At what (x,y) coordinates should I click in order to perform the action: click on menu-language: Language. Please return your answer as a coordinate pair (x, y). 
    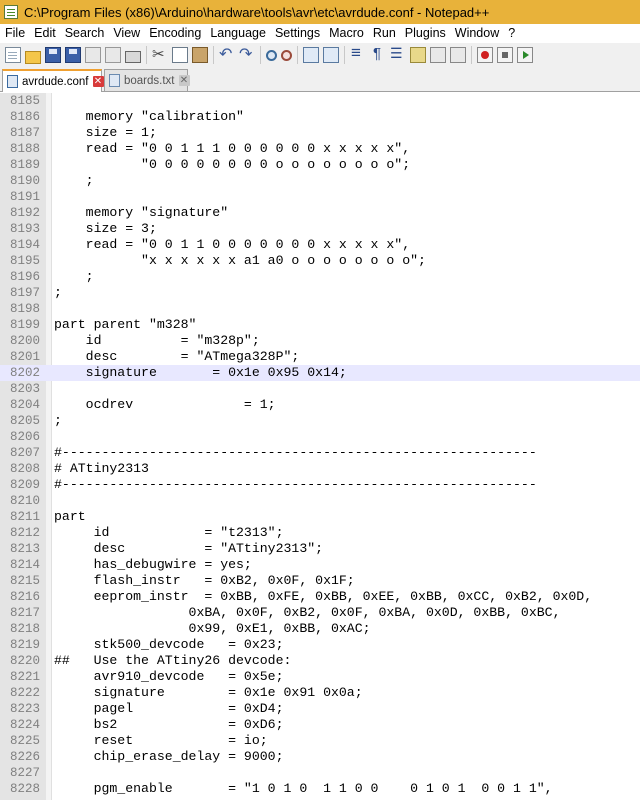
    Looking at the image, I should click on (237, 33).